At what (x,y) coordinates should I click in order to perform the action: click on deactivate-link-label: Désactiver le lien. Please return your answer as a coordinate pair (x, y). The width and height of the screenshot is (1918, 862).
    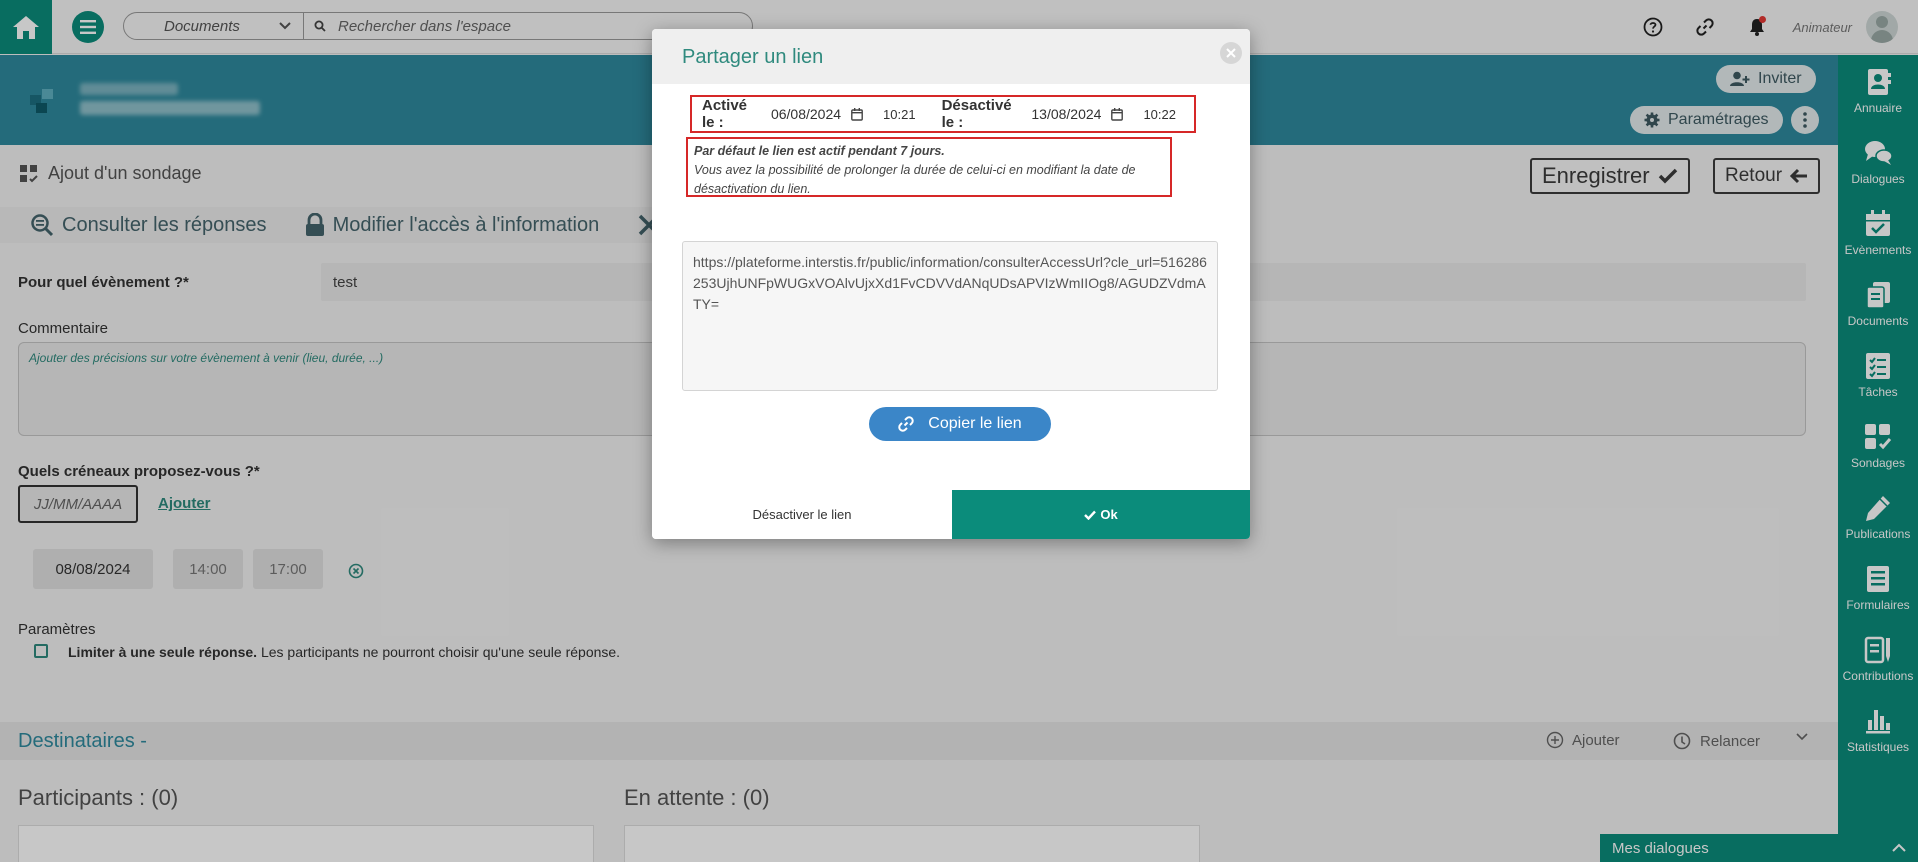
    Looking at the image, I should click on (802, 514).